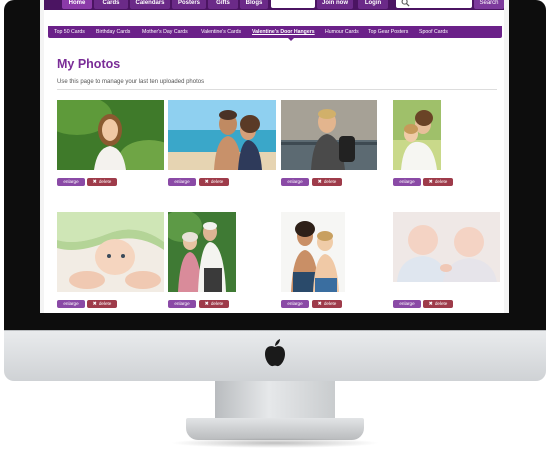  What do you see at coordinates (373, 4) in the screenshot?
I see `login-button: Login` at bounding box center [373, 4].